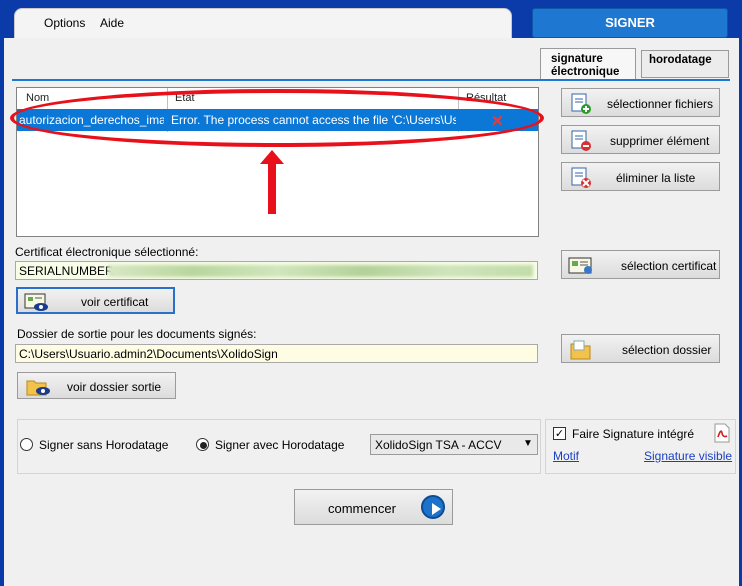  I want to click on certificate-field: SERIALNUMBER=, so click(276, 270).